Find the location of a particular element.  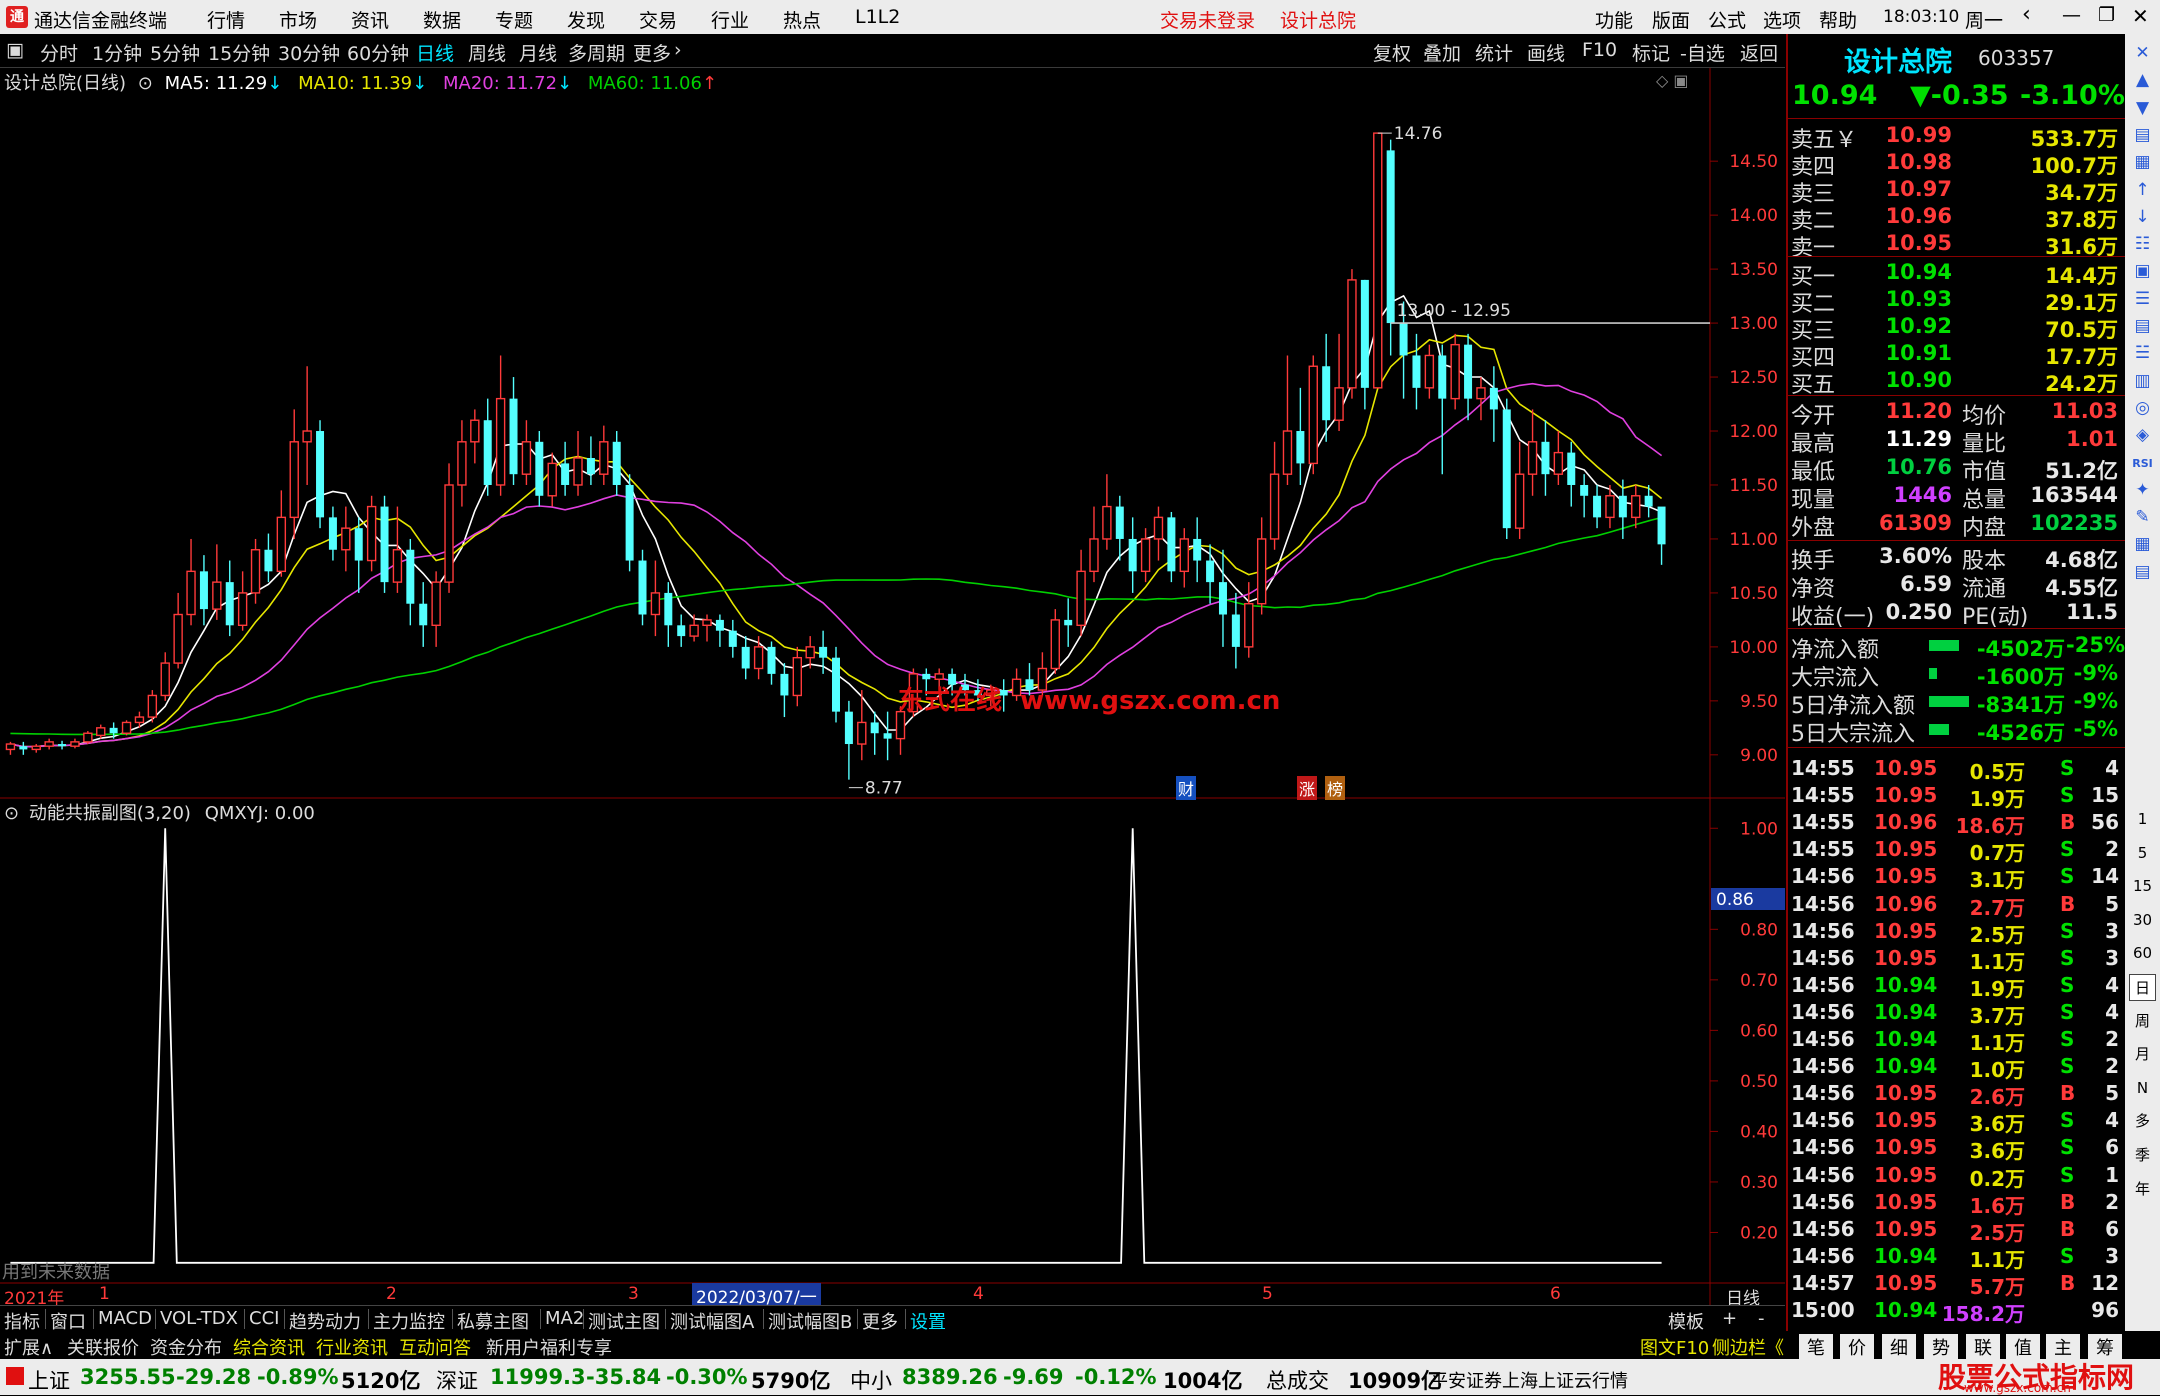

tick-row: 14:56 10.95 3.6万 S 4 is located at coordinates (1956, 1122).